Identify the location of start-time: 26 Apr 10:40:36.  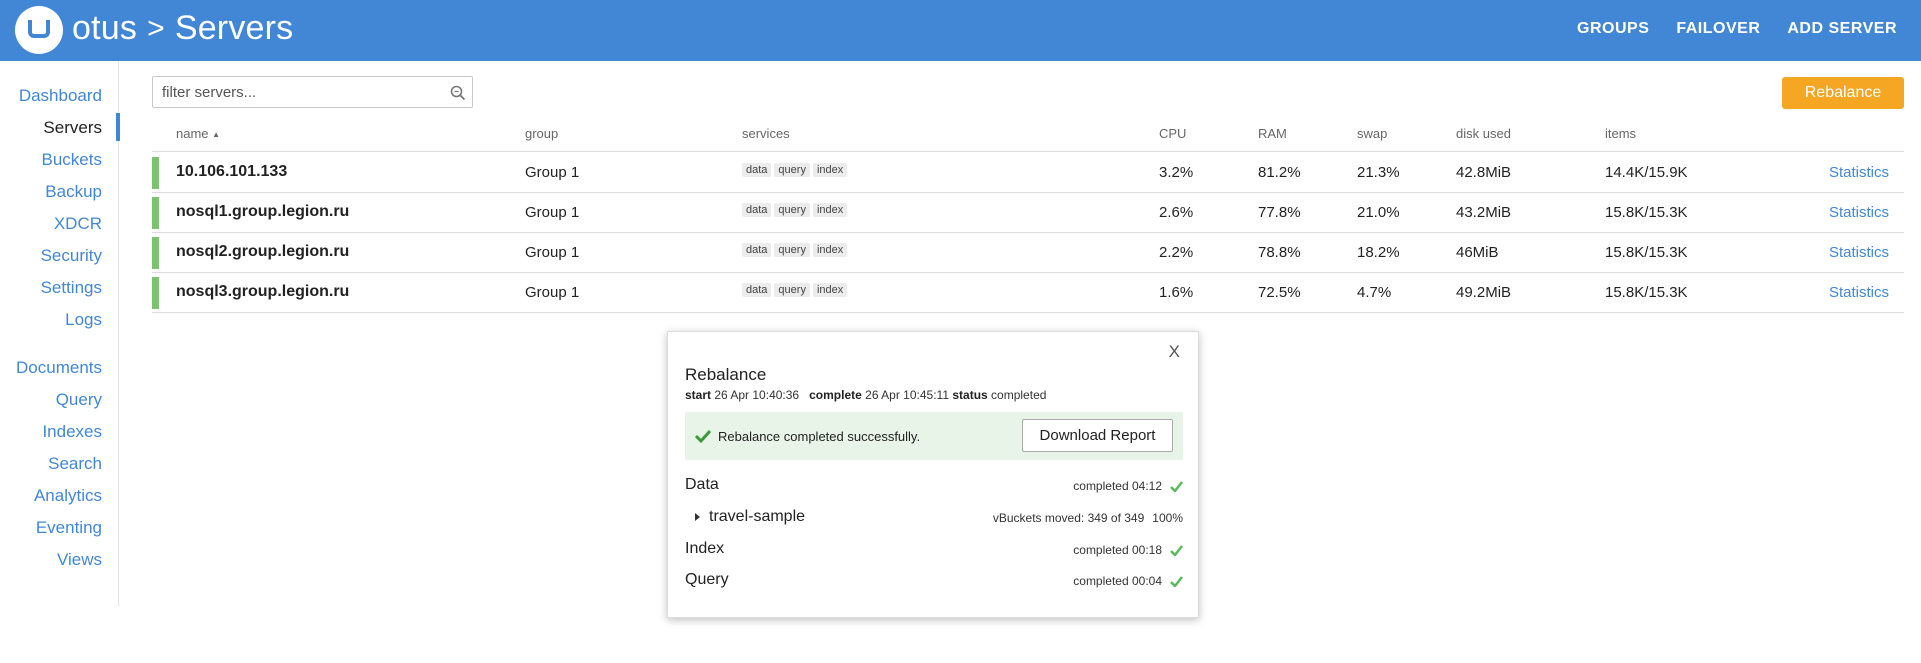
(757, 395).